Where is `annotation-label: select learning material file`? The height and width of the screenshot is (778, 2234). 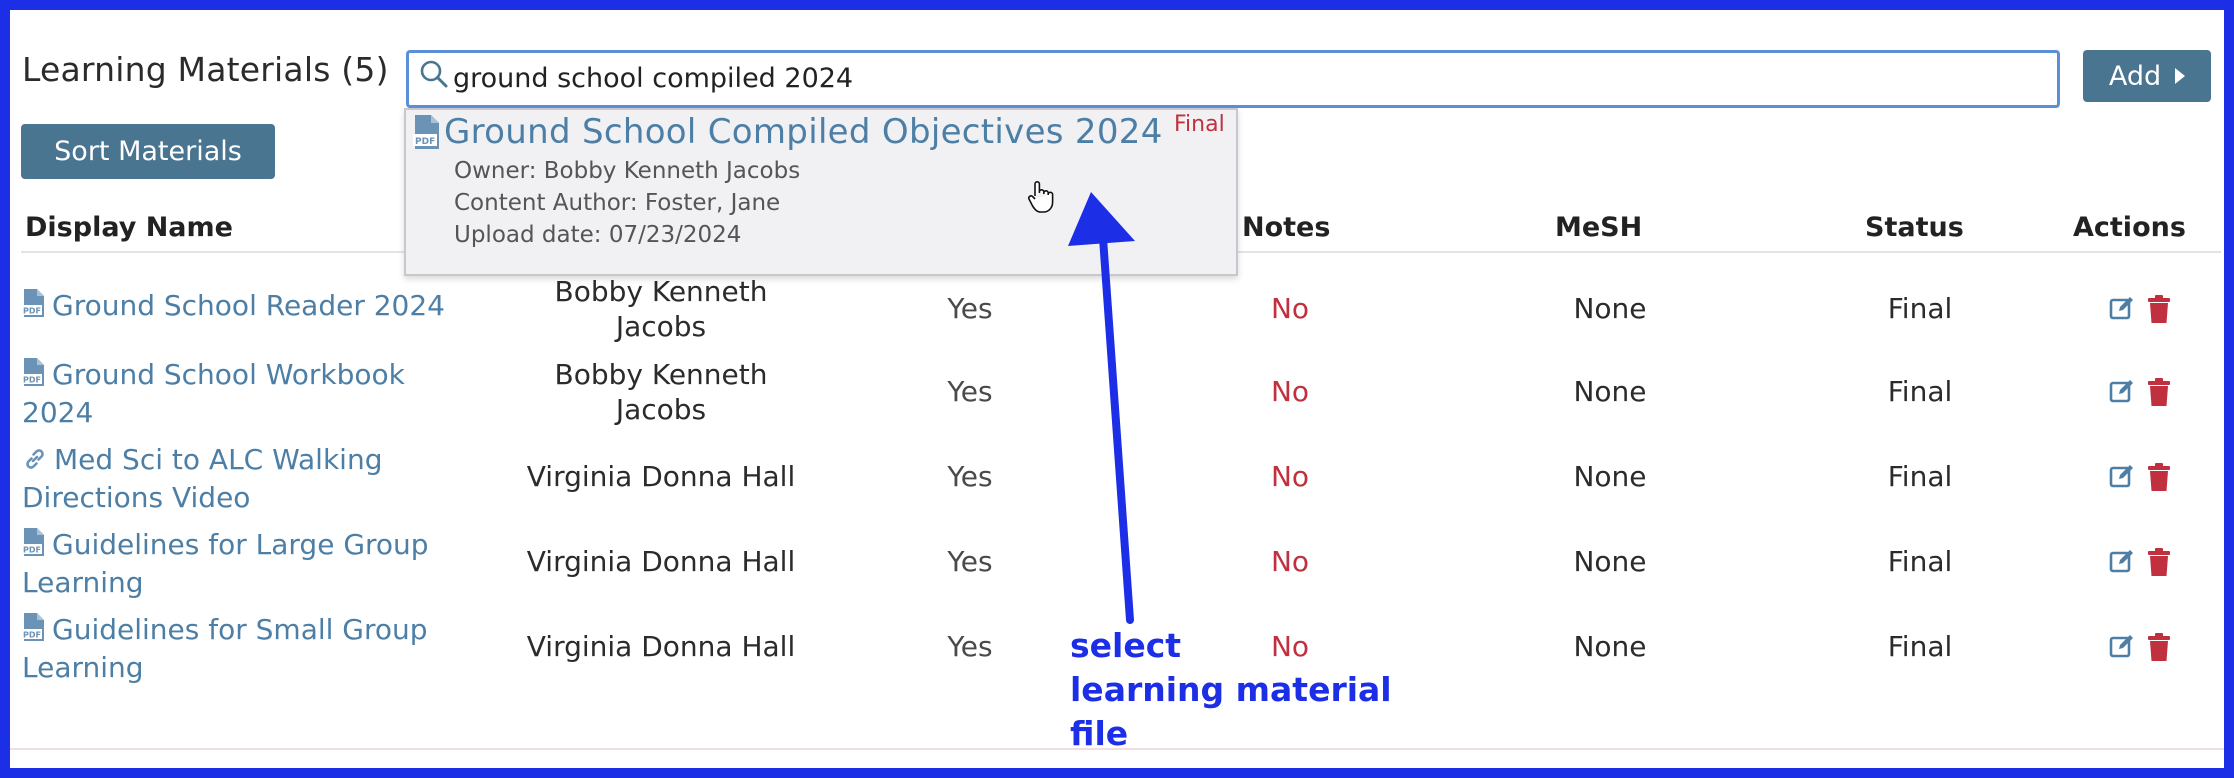 annotation-label: select learning material file is located at coordinates (1231, 689).